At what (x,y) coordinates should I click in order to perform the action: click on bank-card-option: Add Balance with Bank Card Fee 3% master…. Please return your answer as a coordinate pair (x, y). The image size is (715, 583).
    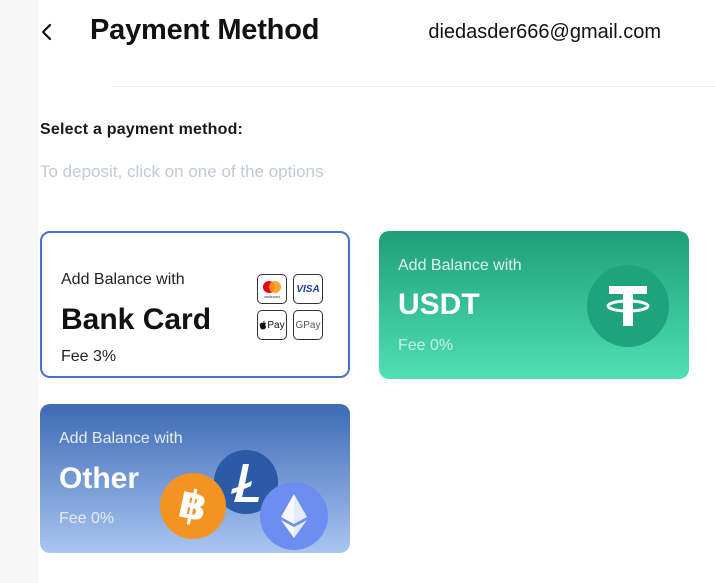
    Looking at the image, I should click on (195, 304).